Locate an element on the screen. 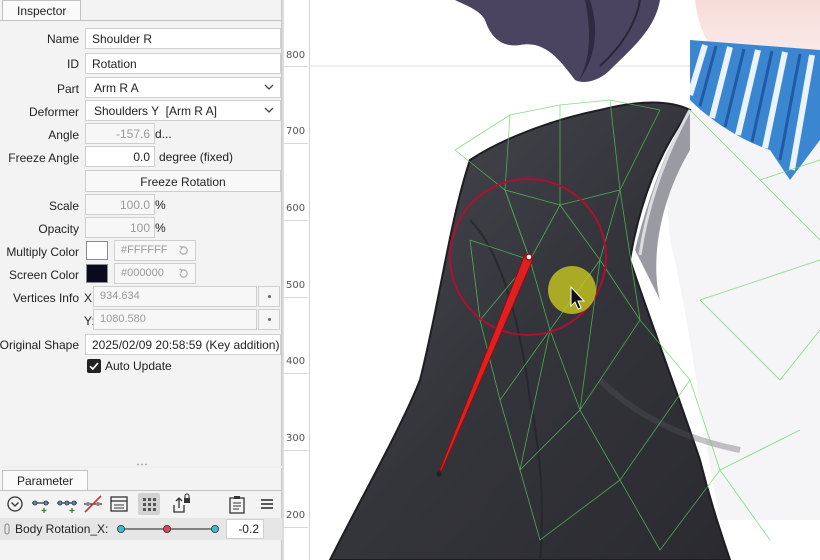 This screenshot has height=560, width=820. angle-label: Angle is located at coordinates (63, 135).